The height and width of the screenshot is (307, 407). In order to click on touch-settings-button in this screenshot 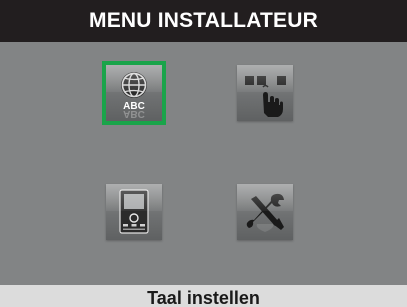, I will do `click(265, 93)`.